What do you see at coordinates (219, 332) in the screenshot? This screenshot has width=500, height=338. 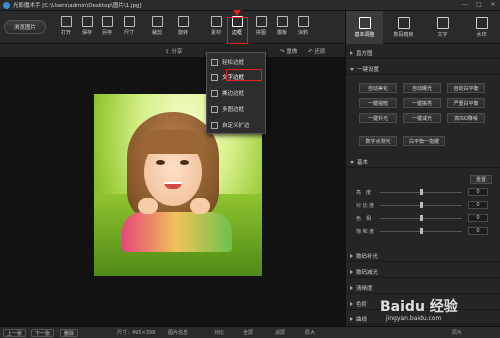 I see `compare-button: 对比` at bounding box center [219, 332].